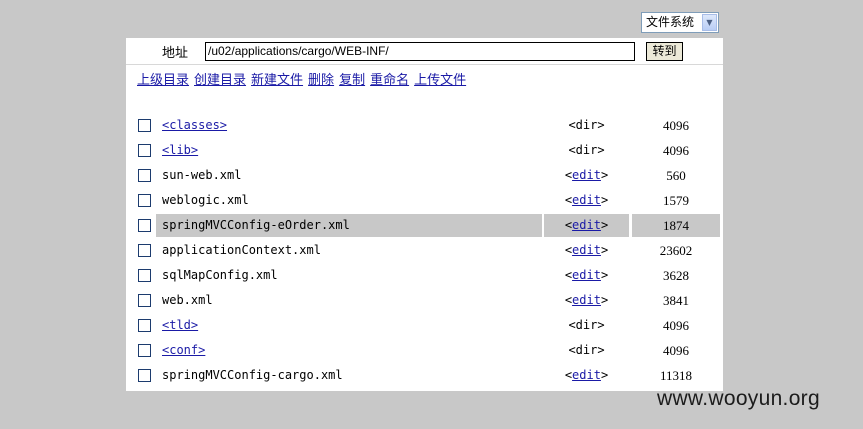 This screenshot has height=429, width=863. What do you see at coordinates (664, 51) in the screenshot?
I see `go-button: 转到` at bounding box center [664, 51].